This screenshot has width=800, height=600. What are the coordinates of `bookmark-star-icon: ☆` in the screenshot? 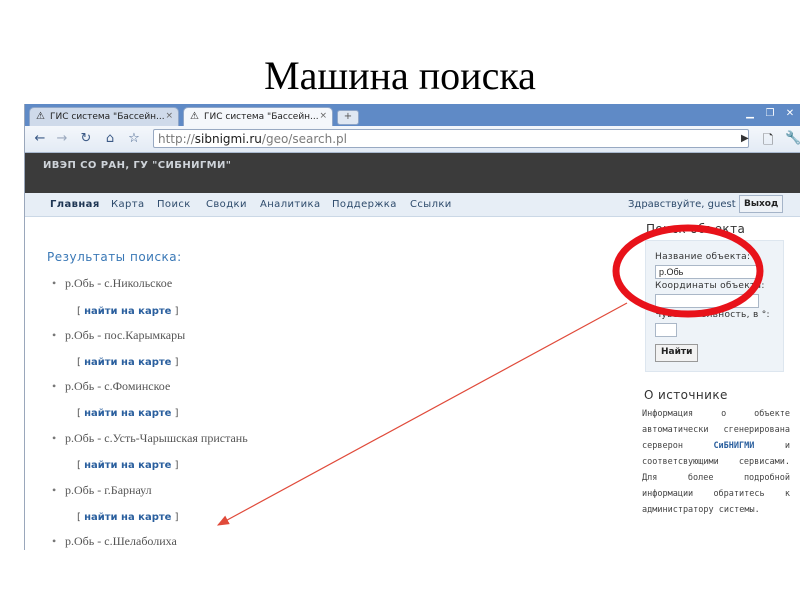 It's located at (134, 139).